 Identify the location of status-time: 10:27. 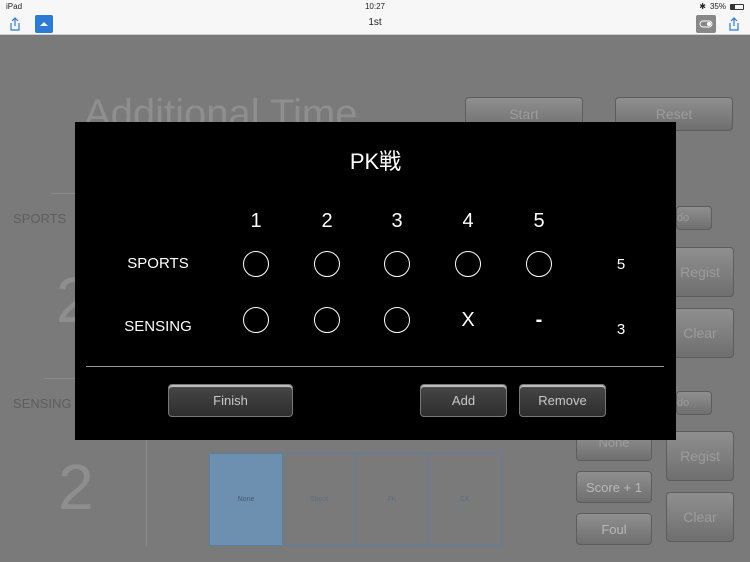
(375, 6).